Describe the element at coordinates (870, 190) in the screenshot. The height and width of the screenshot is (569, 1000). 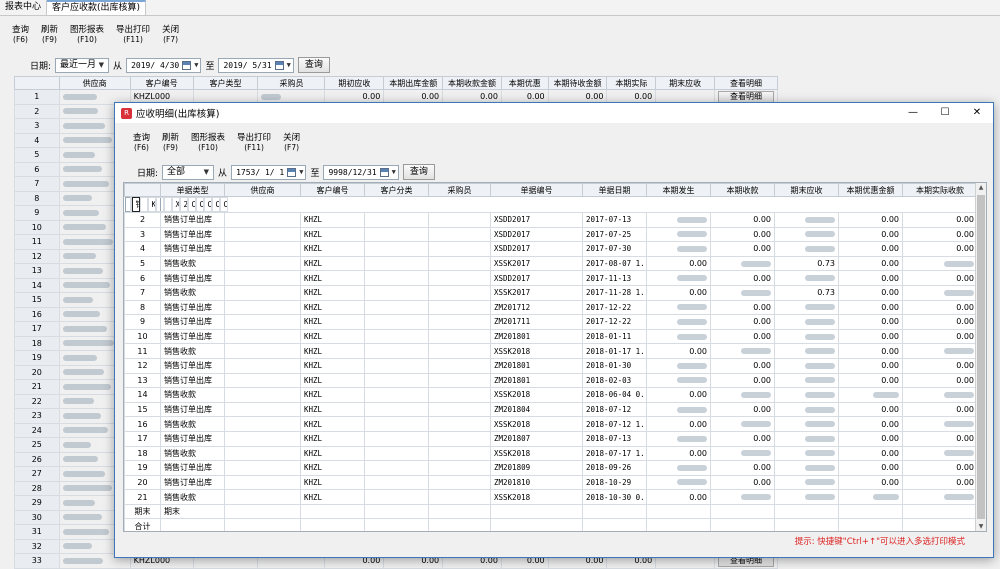
I see `col-header: 本期优惠金额` at that location.